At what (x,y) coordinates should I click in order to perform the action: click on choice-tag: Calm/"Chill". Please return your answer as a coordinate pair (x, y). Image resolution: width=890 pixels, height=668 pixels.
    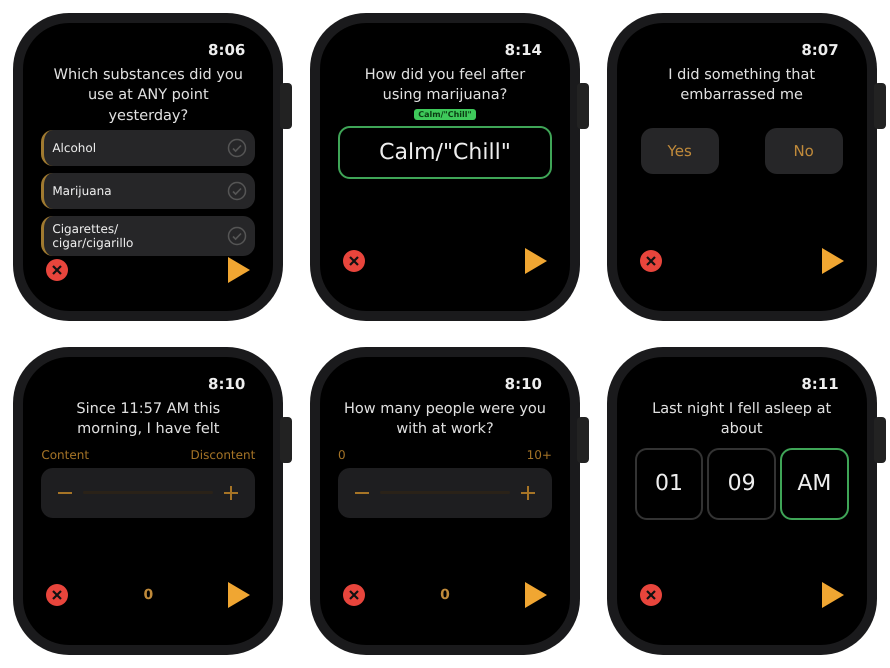
    Looking at the image, I should click on (445, 114).